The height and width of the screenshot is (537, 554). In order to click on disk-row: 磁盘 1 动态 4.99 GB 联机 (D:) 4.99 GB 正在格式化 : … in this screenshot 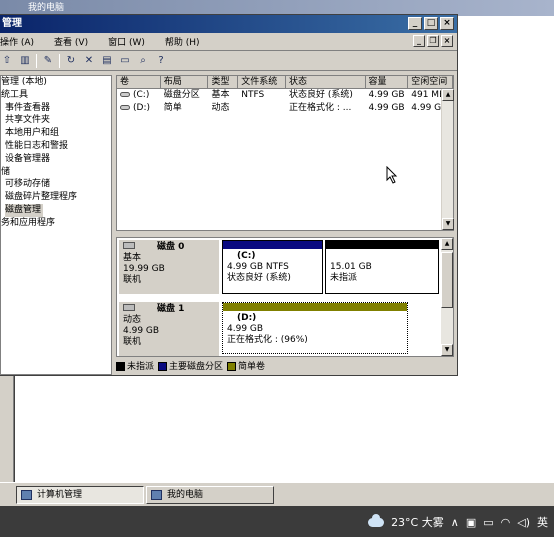, I will do `click(279, 328)`.